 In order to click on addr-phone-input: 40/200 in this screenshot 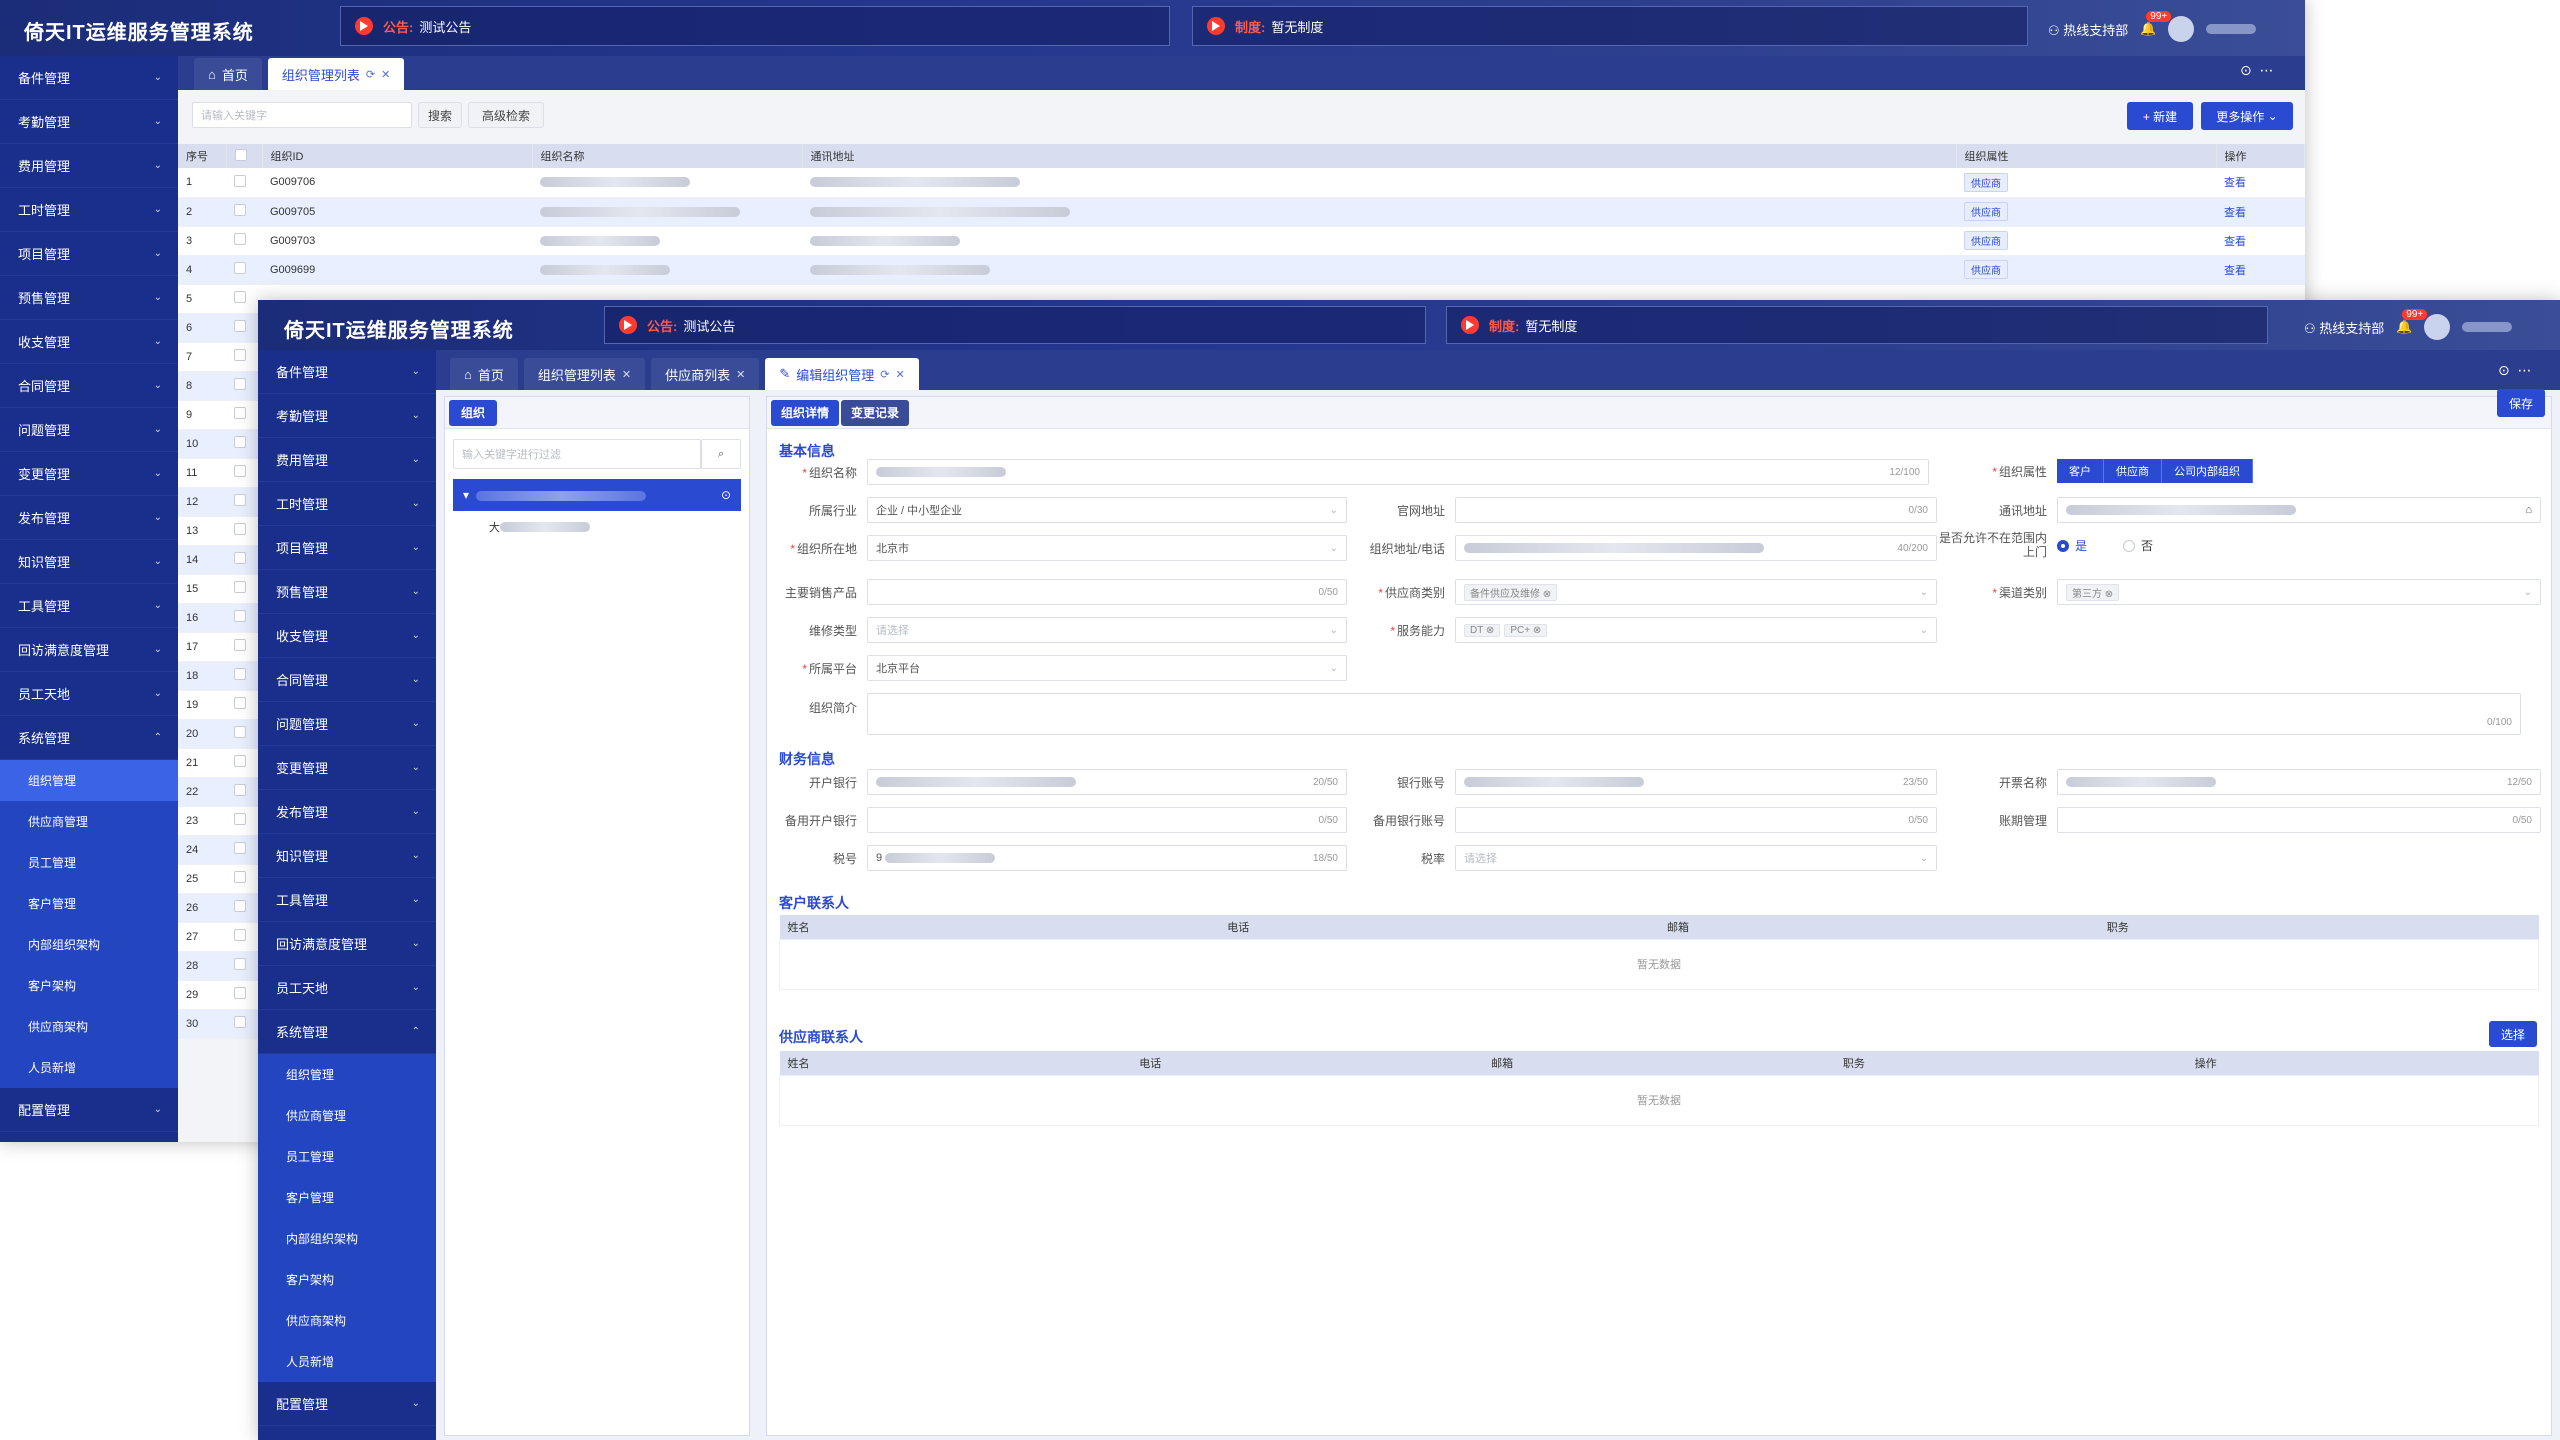, I will do `click(1696, 548)`.